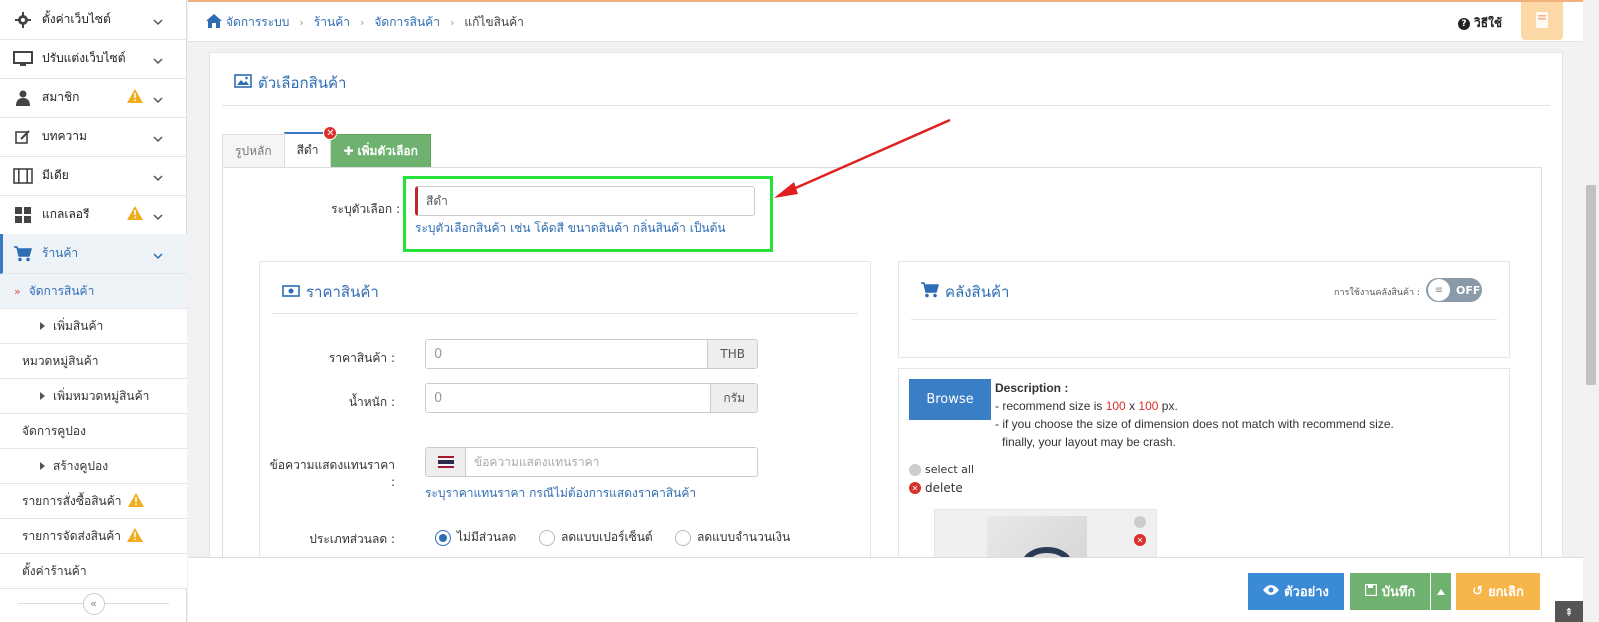  What do you see at coordinates (1478, 591) in the screenshot?
I see `undo-icon: ↺` at bounding box center [1478, 591].